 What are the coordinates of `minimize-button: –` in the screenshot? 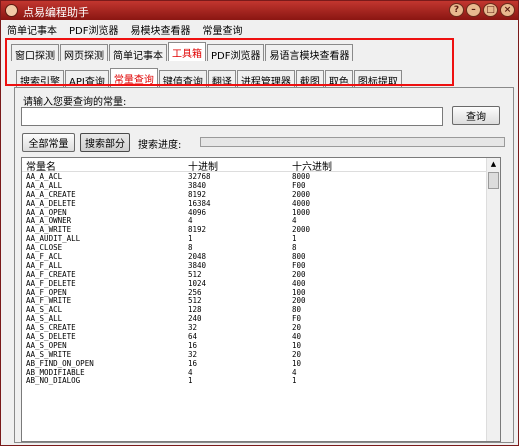 It's located at (473, 10).